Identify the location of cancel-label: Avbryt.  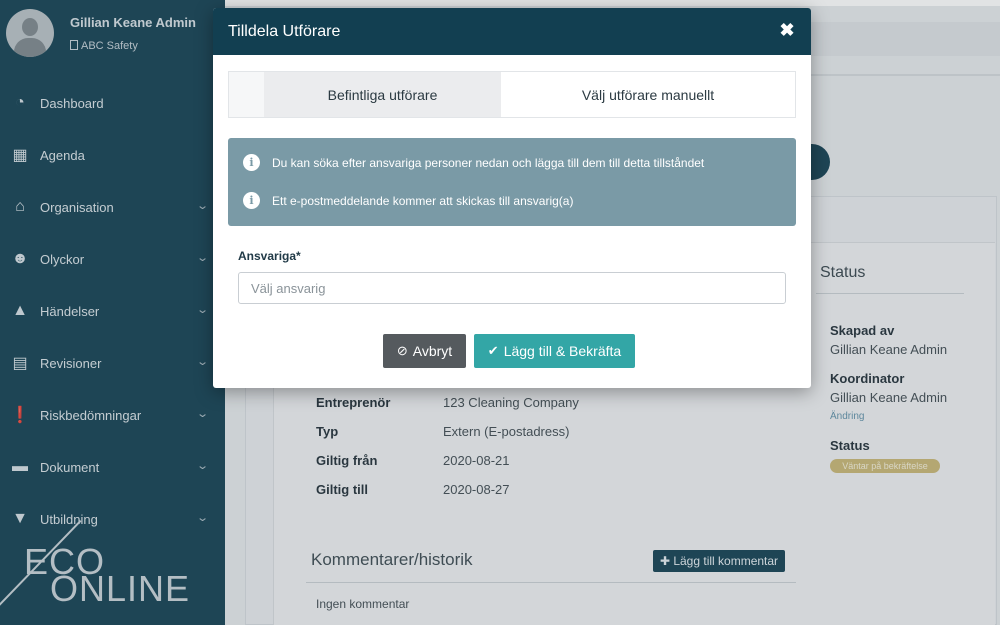
(432, 351).